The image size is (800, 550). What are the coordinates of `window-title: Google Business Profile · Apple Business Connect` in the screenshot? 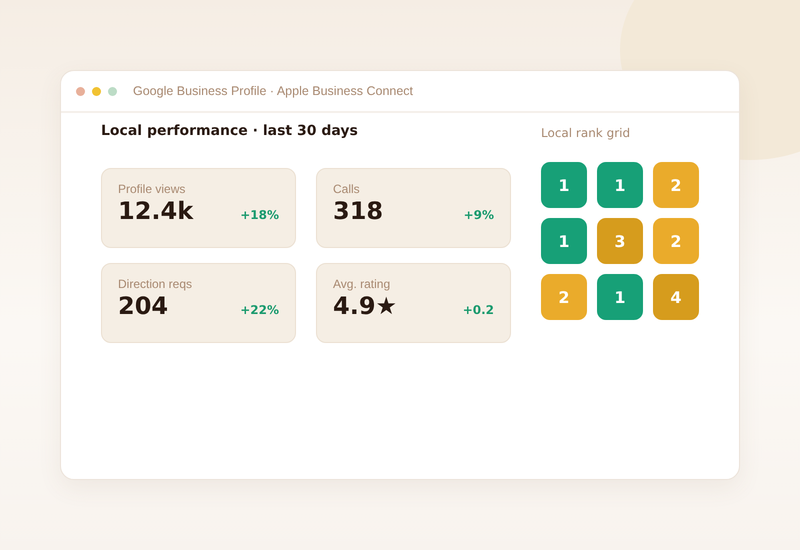 It's located at (273, 91).